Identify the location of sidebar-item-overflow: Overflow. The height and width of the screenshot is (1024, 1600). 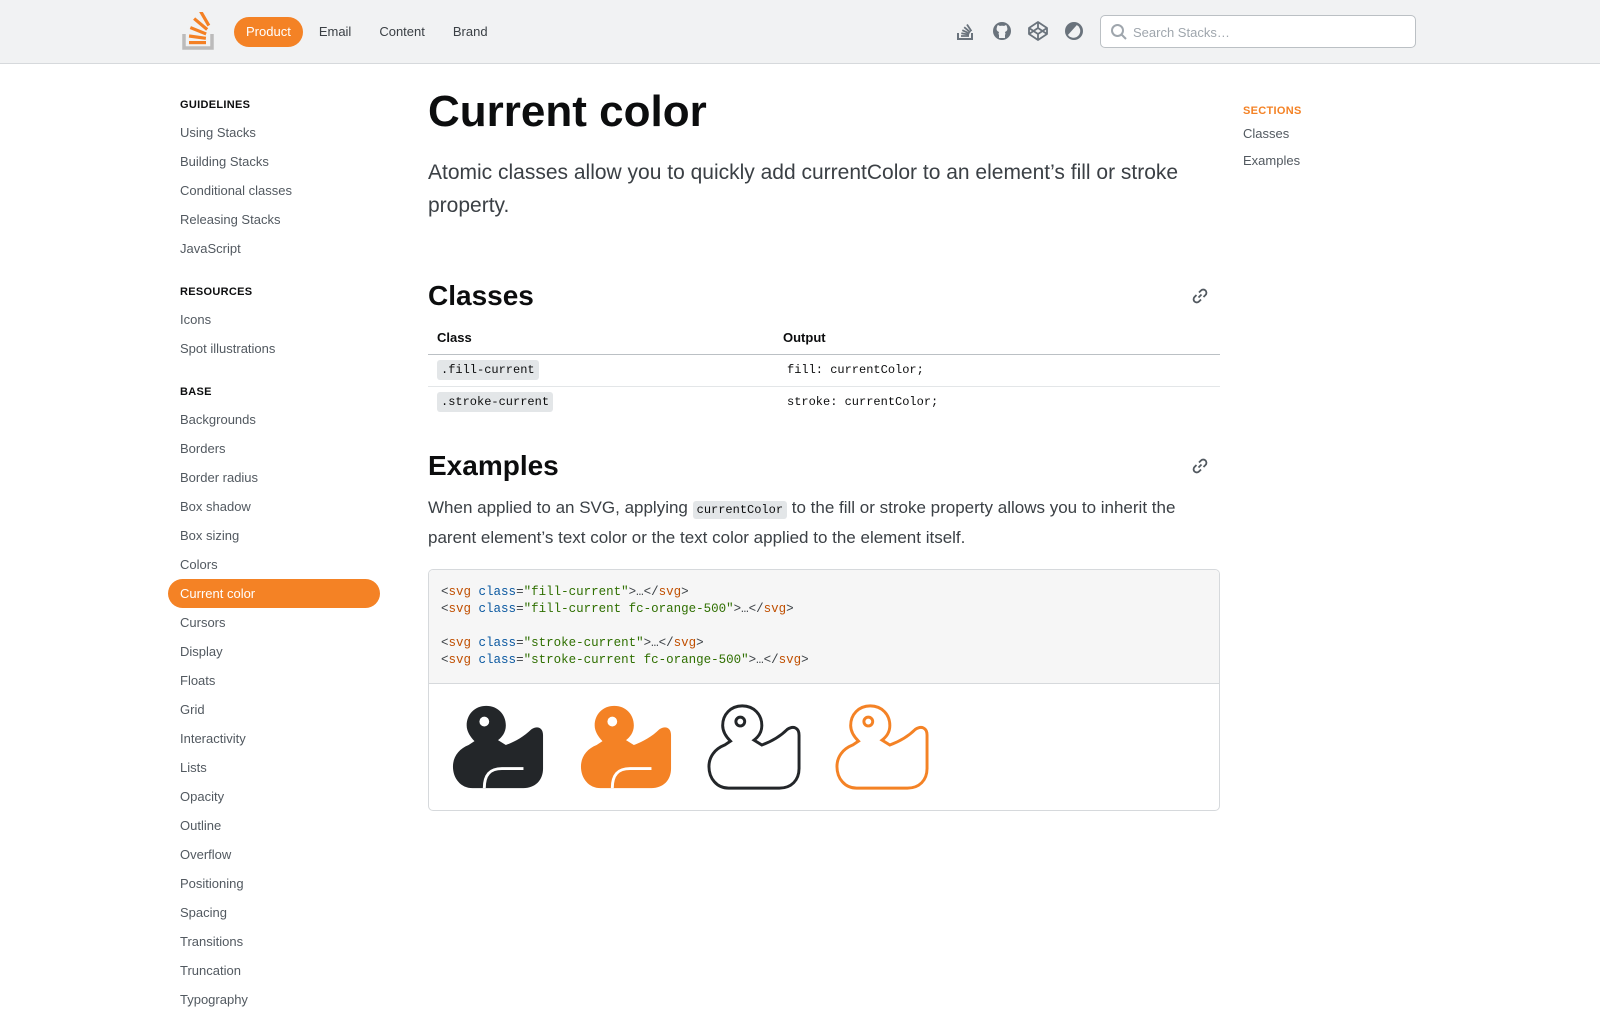
(274, 854).